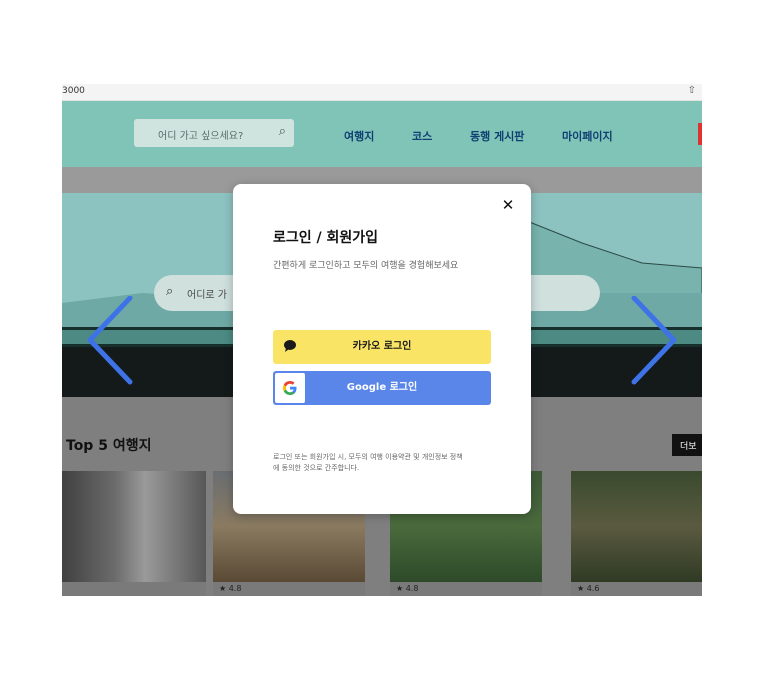 The width and height of the screenshot is (764, 686). I want to click on top-nav: 어디 가고 싶으세요? ⌕ 여행지 코스 동행 게시판 마이페이지, so click(382, 134).